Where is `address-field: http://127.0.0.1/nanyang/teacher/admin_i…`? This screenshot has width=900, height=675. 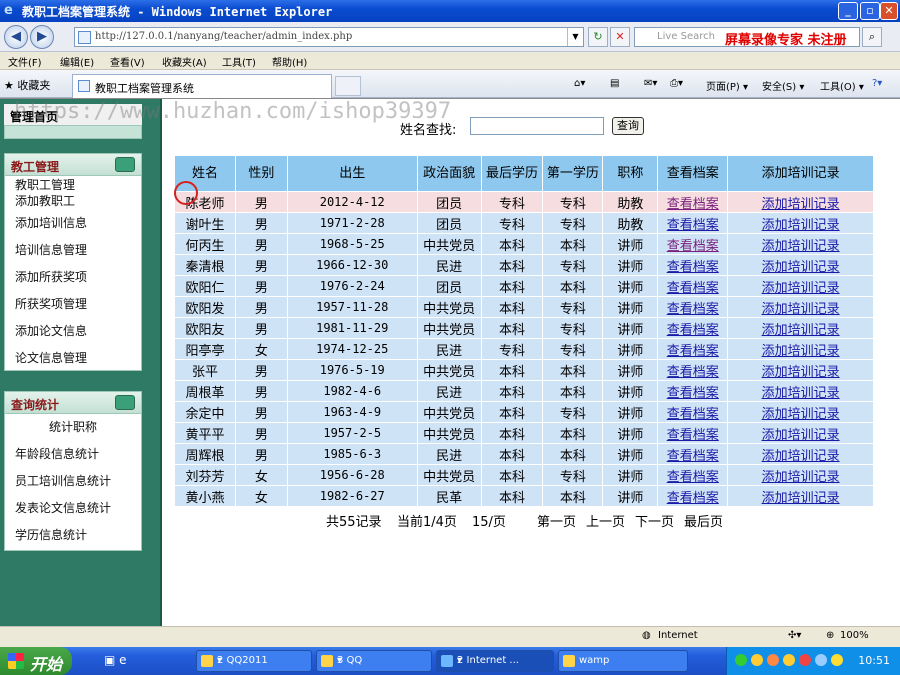 address-field: http://127.0.0.1/nanyang/teacher/admin_i… is located at coordinates (329, 37).